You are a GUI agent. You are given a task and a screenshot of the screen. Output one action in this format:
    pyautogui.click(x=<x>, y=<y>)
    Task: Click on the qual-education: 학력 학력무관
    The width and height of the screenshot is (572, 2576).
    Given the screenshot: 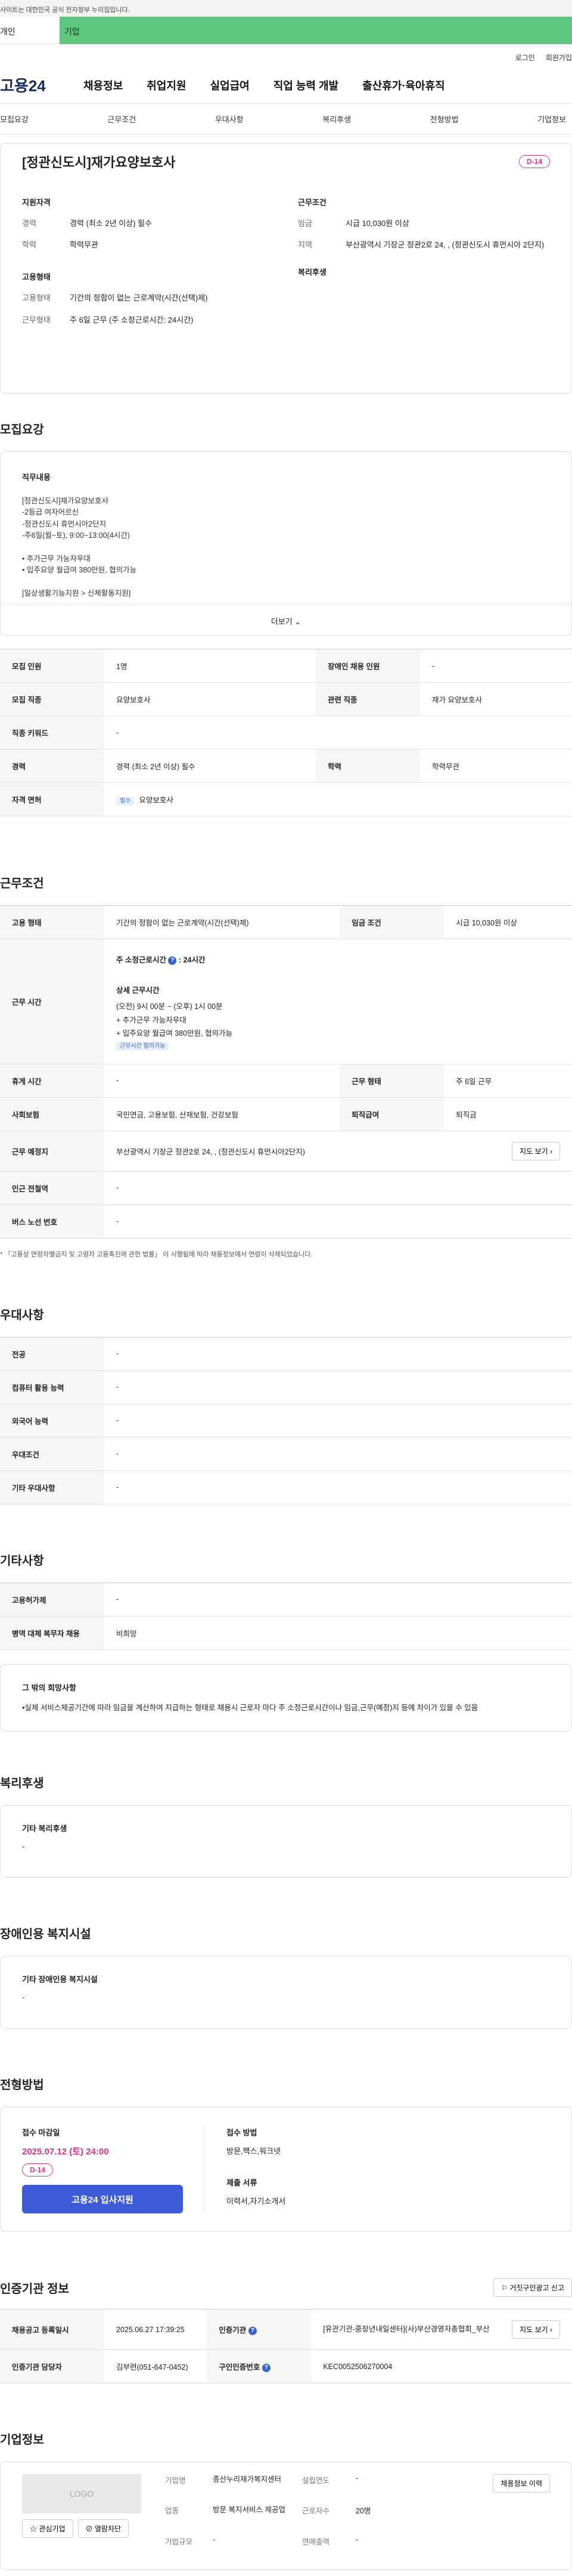 What is the action you would take?
    pyautogui.click(x=60, y=245)
    